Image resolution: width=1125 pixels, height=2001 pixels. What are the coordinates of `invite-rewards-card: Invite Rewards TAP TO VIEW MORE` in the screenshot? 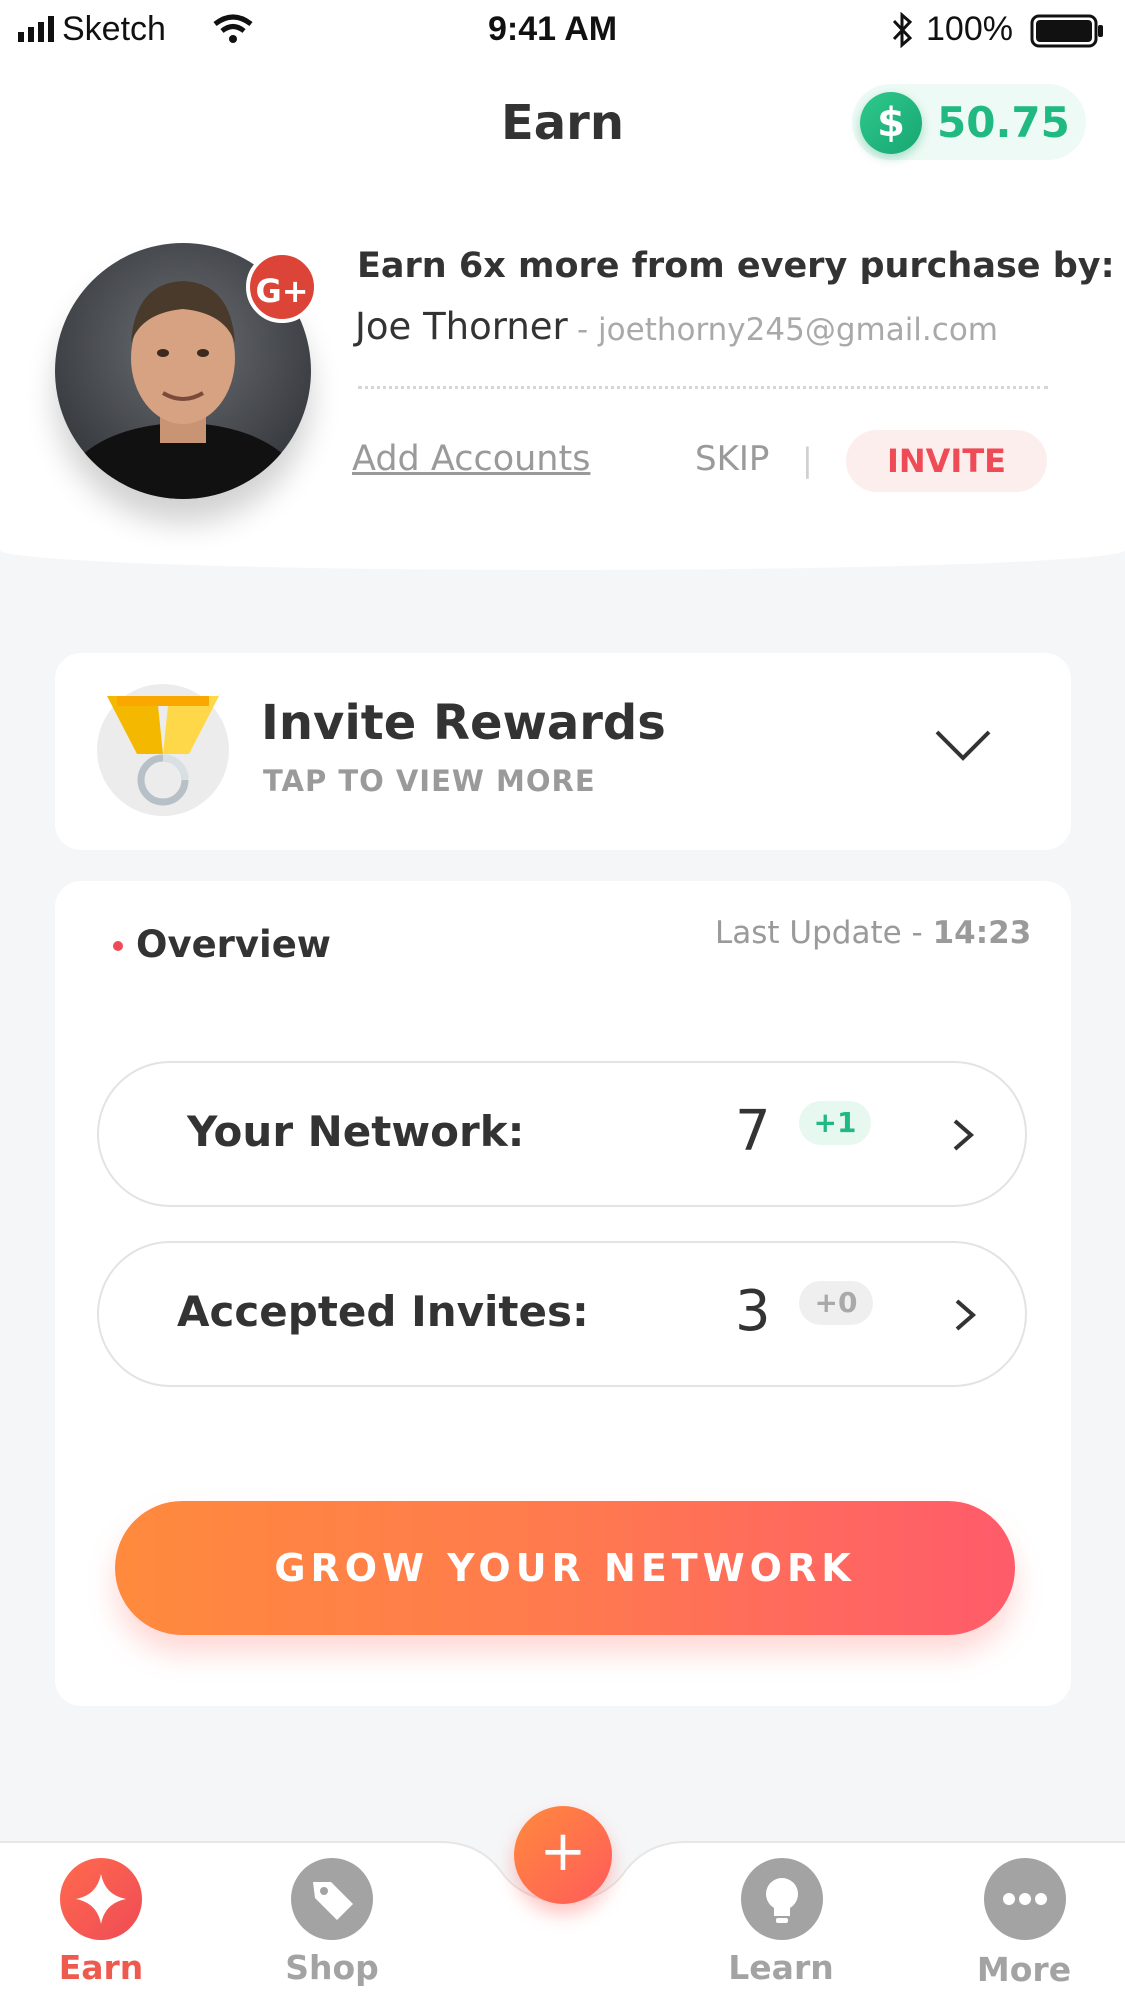 It's located at (563, 751).